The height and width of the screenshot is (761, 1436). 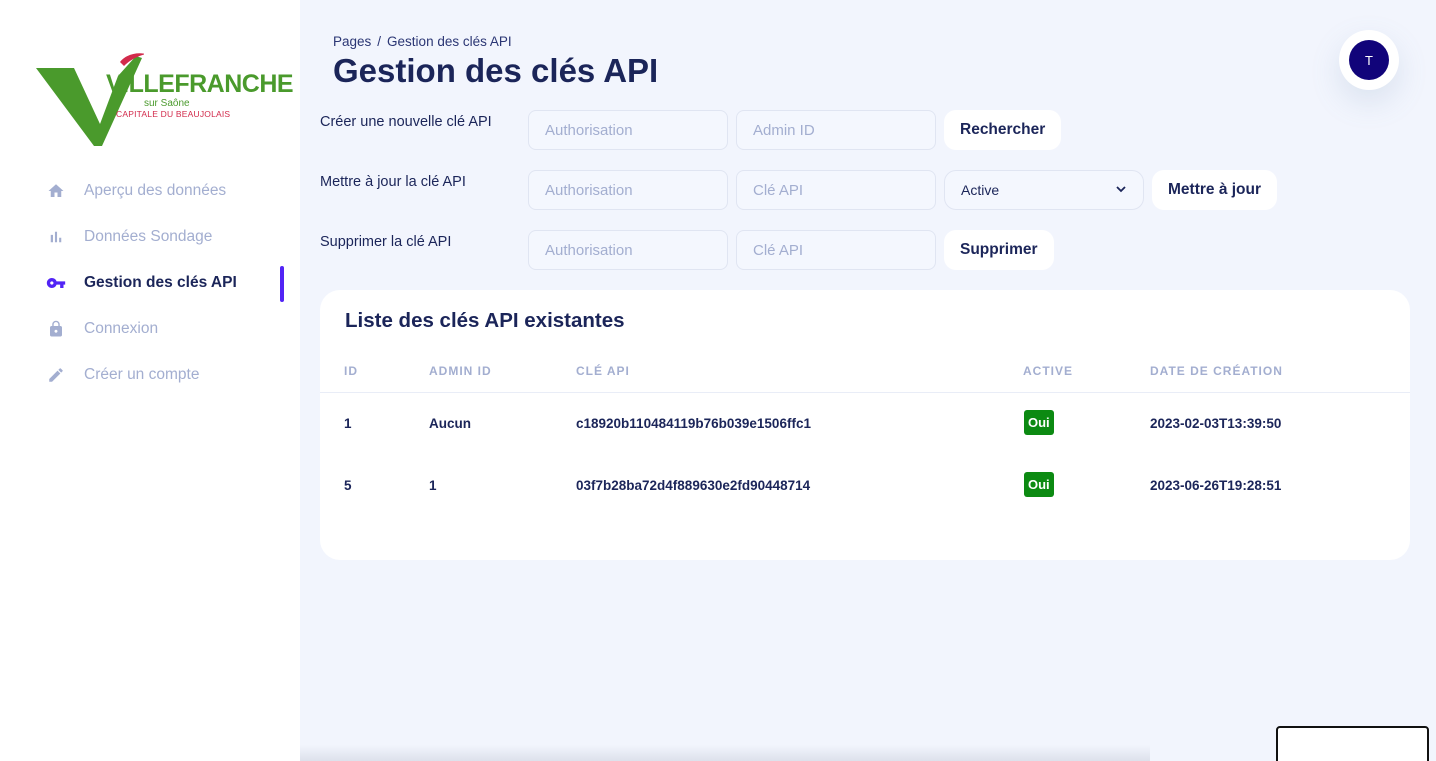 What do you see at coordinates (351, 371) in the screenshot?
I see `col-id-header: ID` at bounding box center [351, 371].